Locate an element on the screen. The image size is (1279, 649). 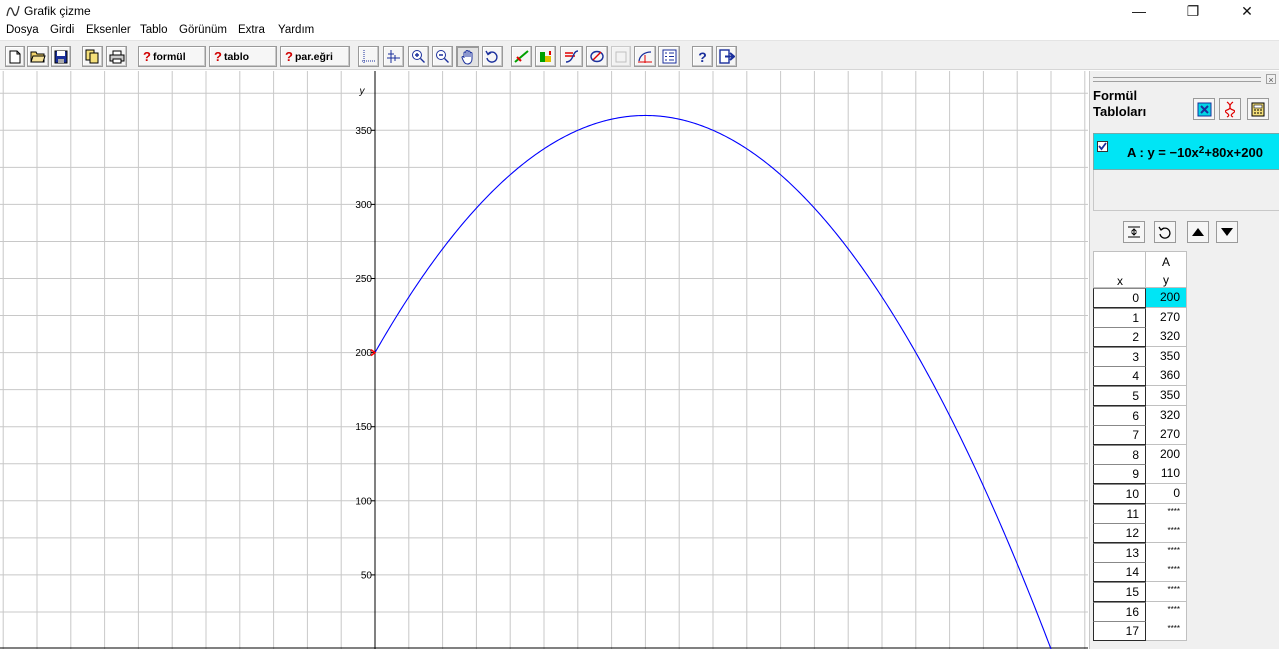
panel-grip is located at coordinates (1177, 79).